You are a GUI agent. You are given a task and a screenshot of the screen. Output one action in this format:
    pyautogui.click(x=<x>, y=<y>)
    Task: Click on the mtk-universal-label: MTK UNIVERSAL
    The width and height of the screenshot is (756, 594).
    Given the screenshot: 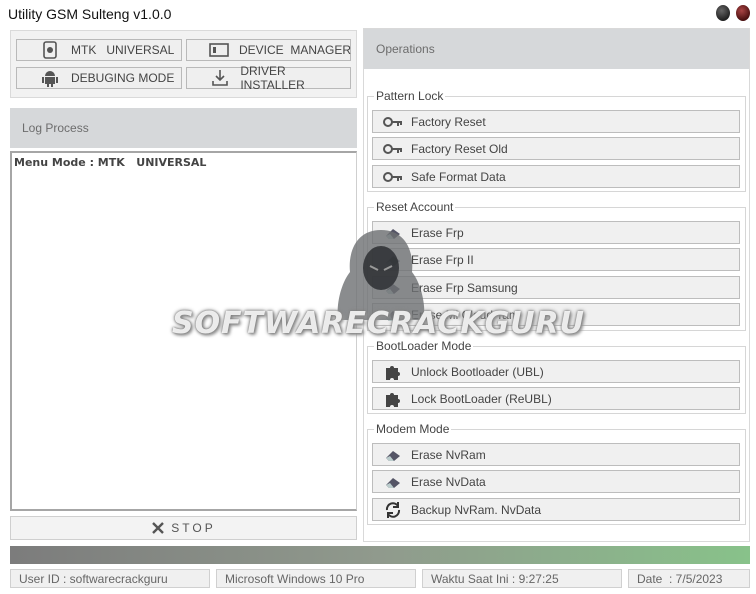 What is the action you would take?
    pyautogui.click(x=123, y=50)
    